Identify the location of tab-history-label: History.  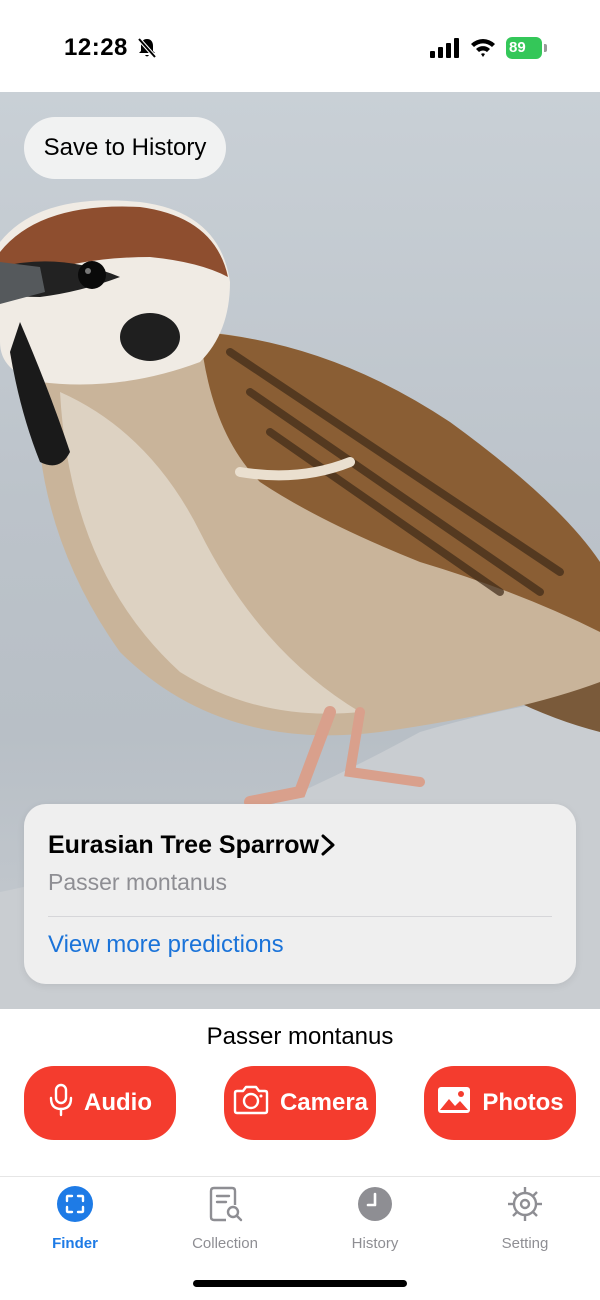
(375, 1243).